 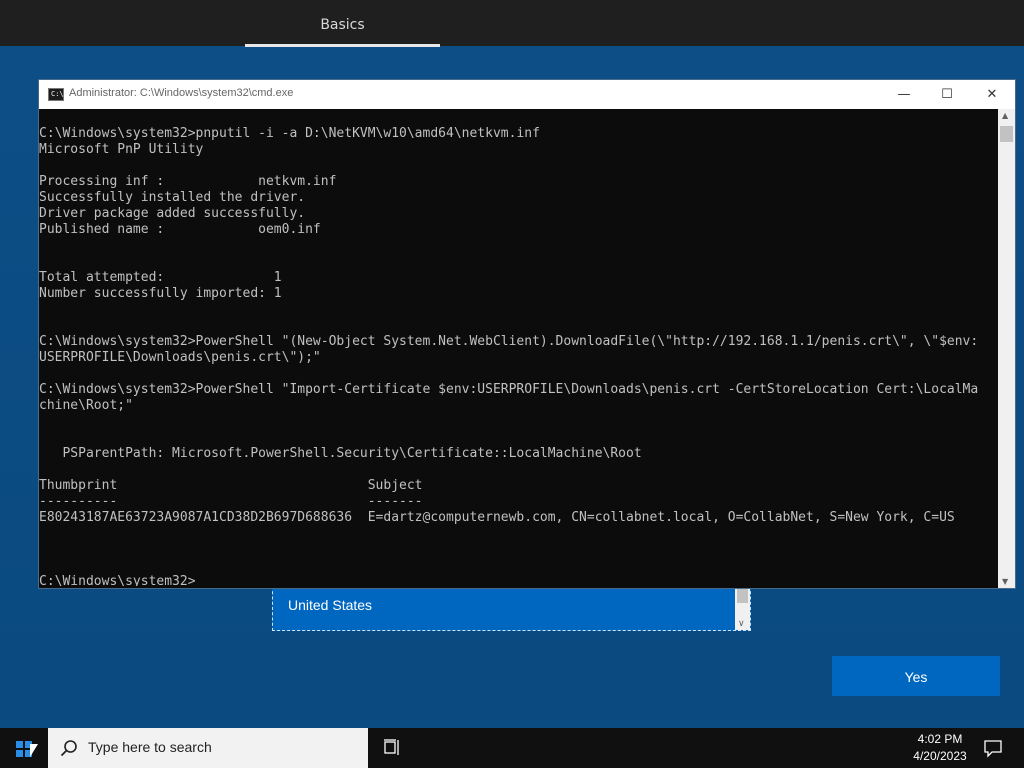 I want to click on taskbar: Type here to search 4:02 PM 4/20/2023, so click(x=512, y=748).